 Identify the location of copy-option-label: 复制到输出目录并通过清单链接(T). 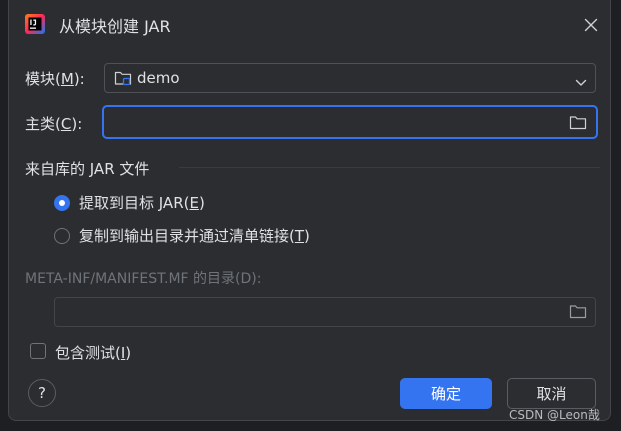
(194, 235).